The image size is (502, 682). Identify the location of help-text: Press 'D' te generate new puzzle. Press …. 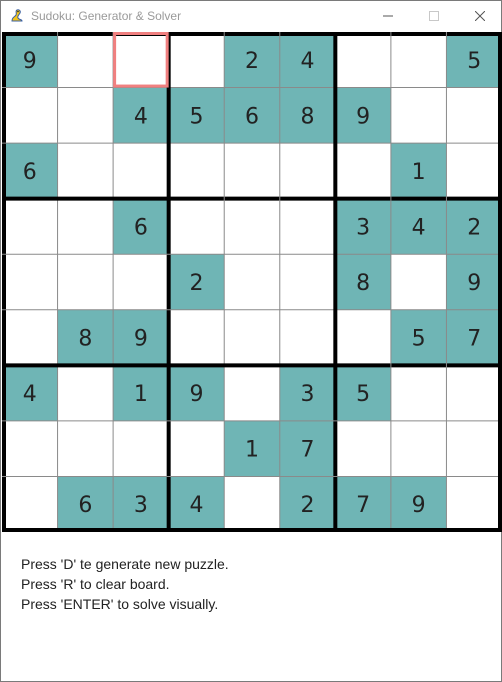
(125, 584).